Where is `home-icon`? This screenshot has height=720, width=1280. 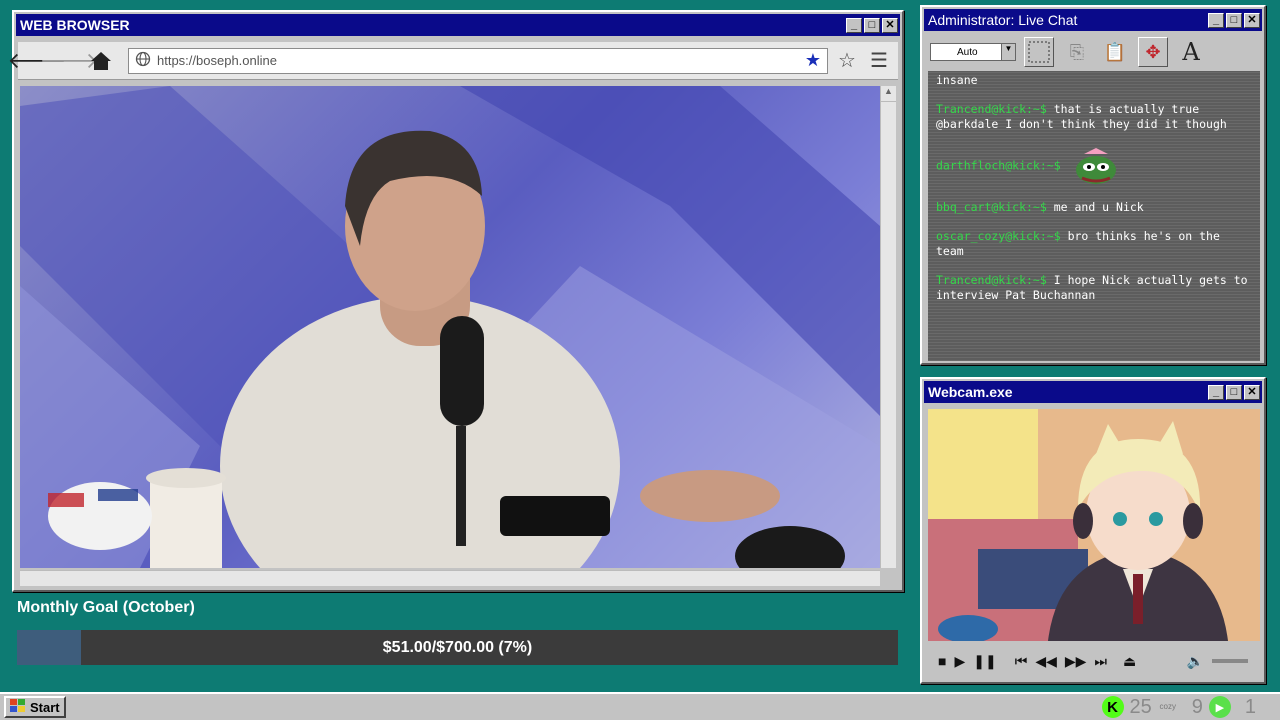 home-icon is located at coordinates (101, 61).